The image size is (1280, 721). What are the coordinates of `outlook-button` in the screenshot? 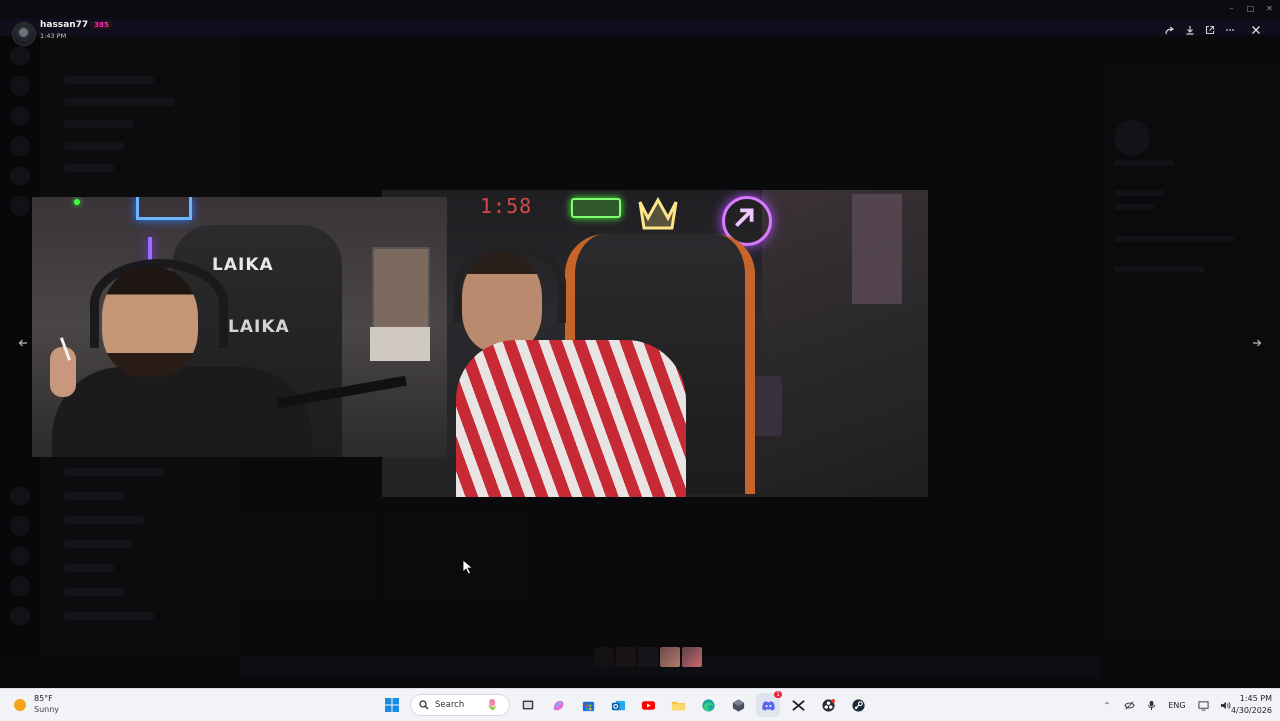 It's located at (618, 705).